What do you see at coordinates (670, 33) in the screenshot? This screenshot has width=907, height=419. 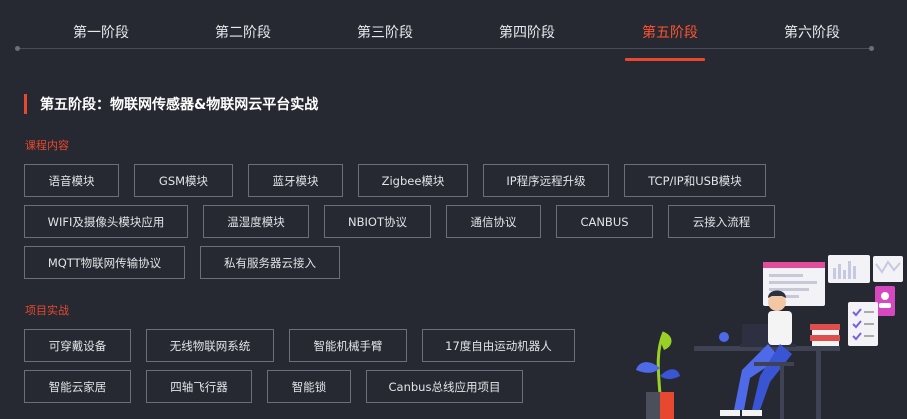 I see `tab-stage-5: 第五阶段` at bounding box center [670, 33].